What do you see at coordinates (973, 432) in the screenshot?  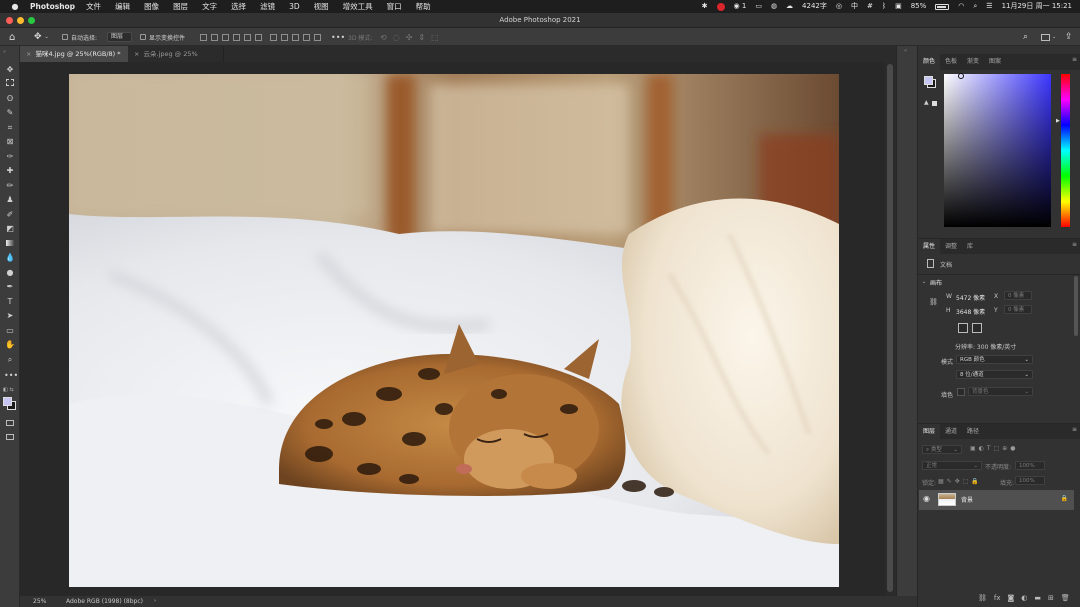 I see `tab-paths: 路径` at bounding box center [973, 432].